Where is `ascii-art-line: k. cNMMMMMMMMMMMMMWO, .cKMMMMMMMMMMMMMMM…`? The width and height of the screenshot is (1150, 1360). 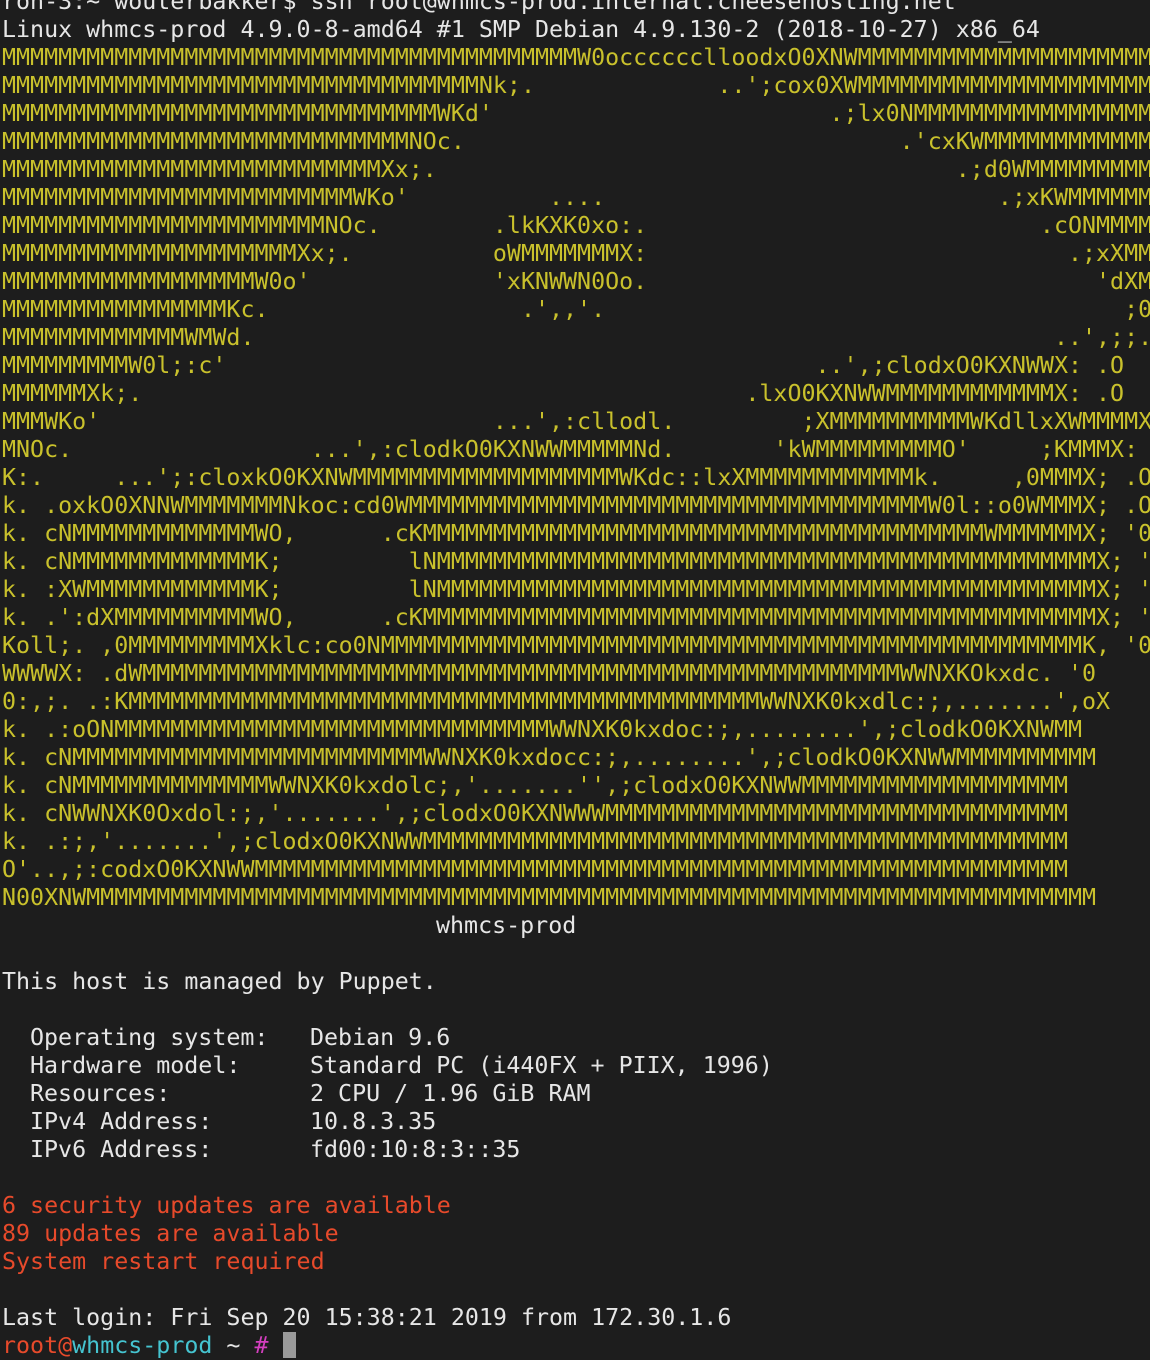
ascii-art-line: k. cNMMMMMMMMMMMMMWO, .cKMMMMMMMMMMMMMMM… is located at coordinates (576, 533).